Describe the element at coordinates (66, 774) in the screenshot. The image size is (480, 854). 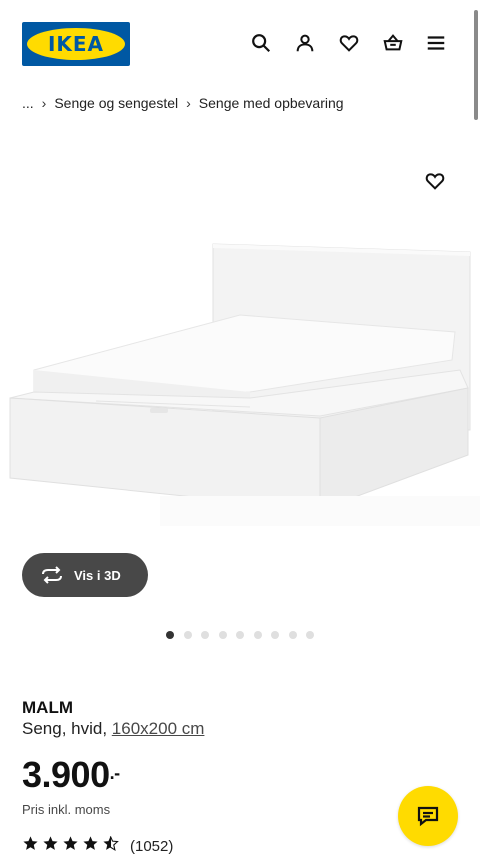
I see `price-value: 3.900` at that location.